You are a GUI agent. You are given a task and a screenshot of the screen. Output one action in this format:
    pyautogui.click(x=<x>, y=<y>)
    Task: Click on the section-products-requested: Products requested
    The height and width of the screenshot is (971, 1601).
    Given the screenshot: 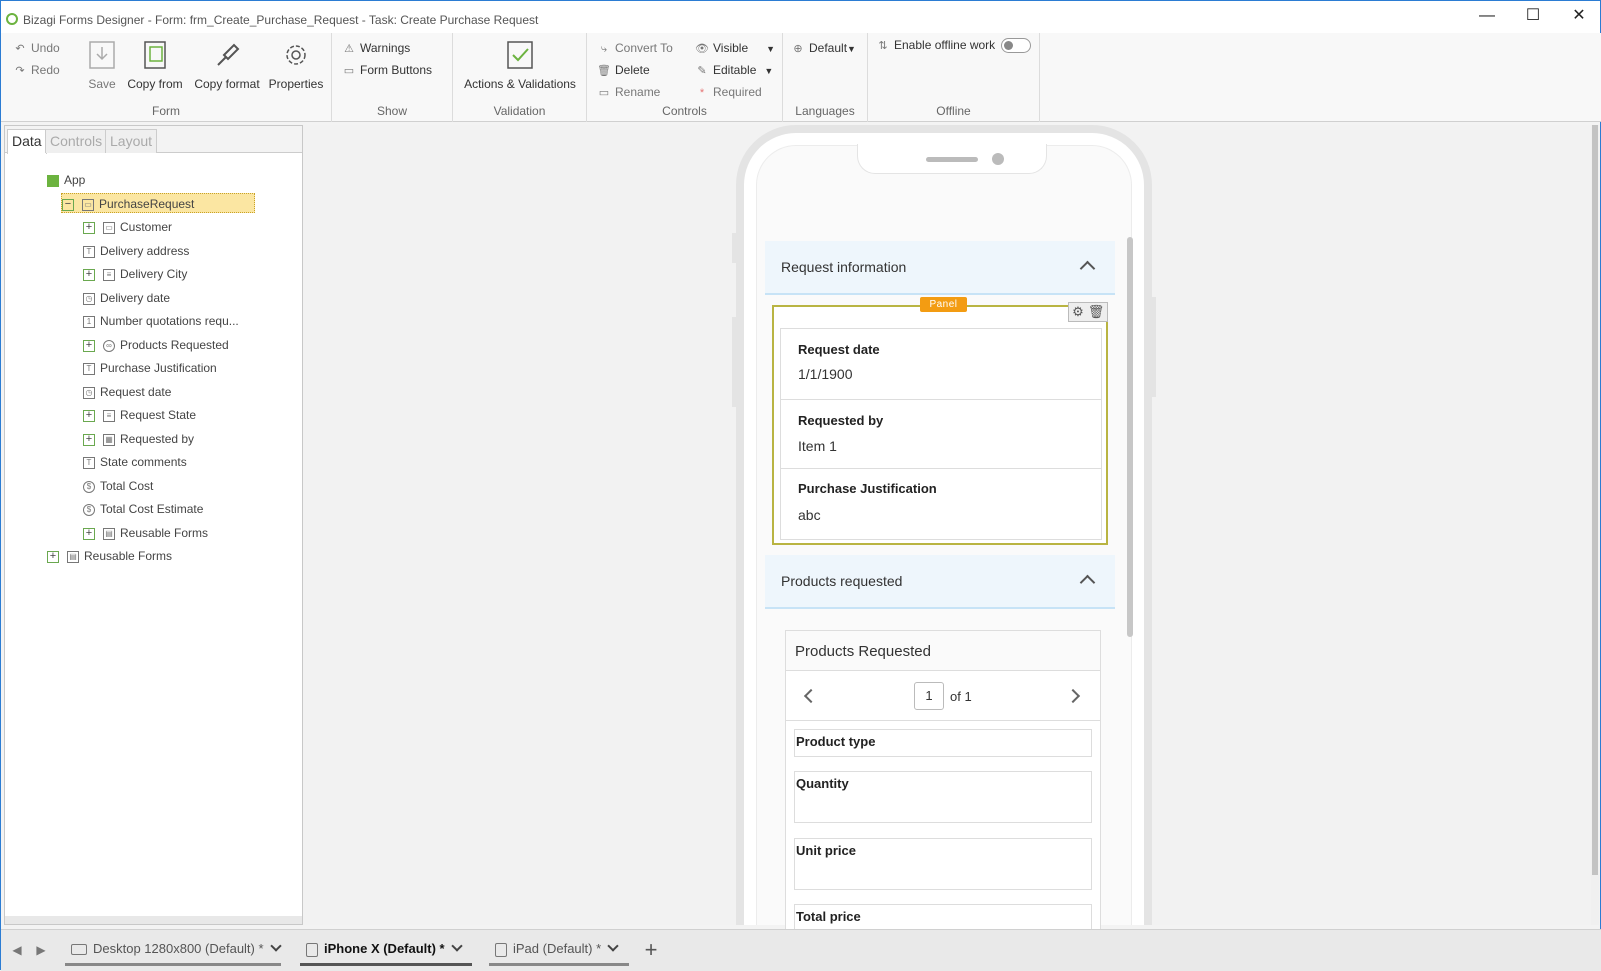 What is the action you would take?
    pyautogui.click(x=940, y=582)
    